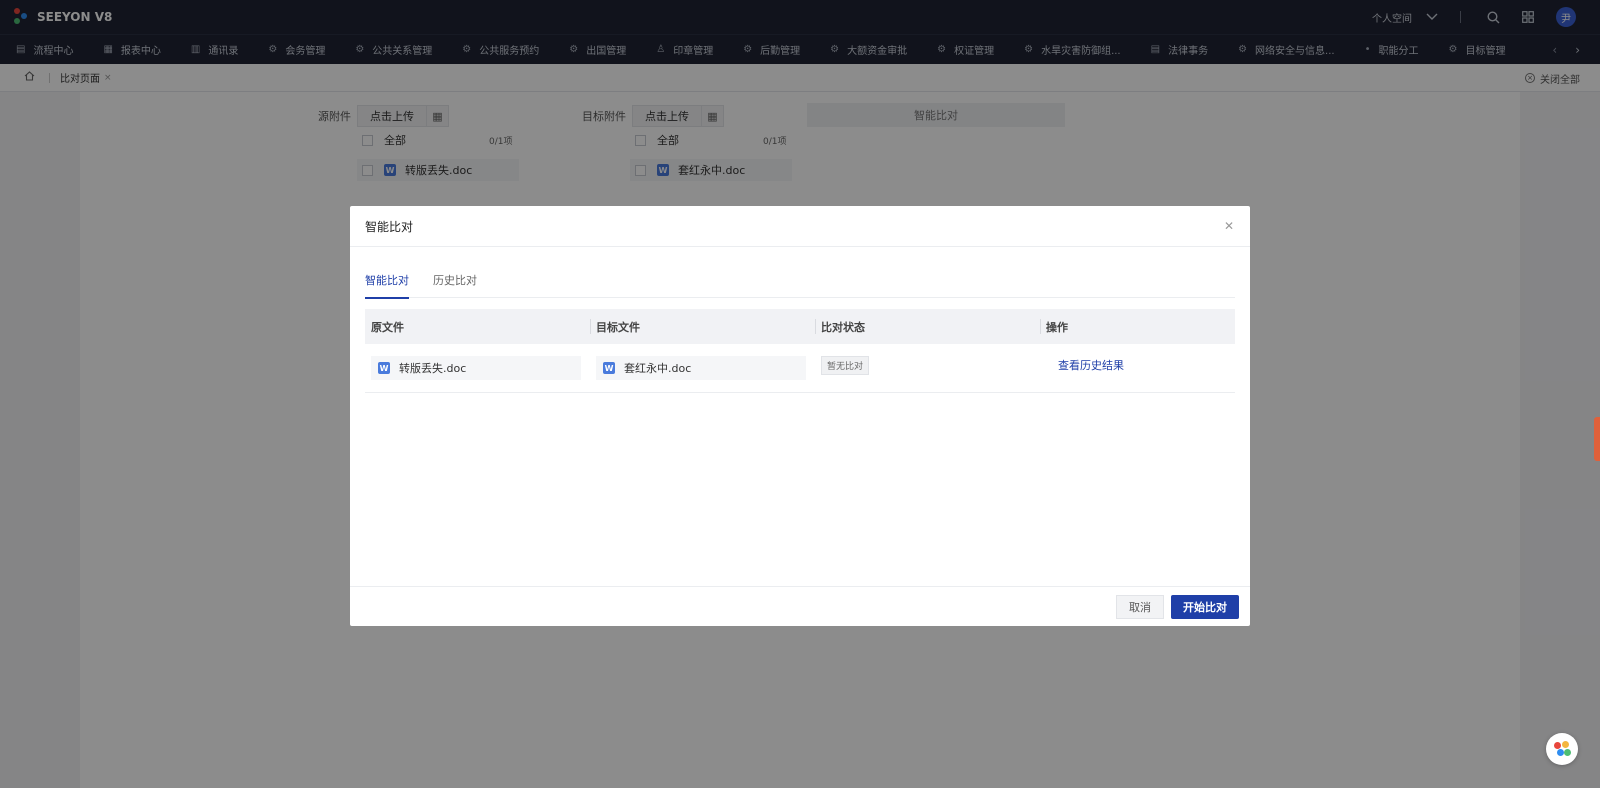 Image resolution: width=1600 pixels, height=788 pixels. What do you see at coordinates (927, 326) in the screenshot?
I see `col-compare-status: 比对状态` at bounding box center [927, 326].